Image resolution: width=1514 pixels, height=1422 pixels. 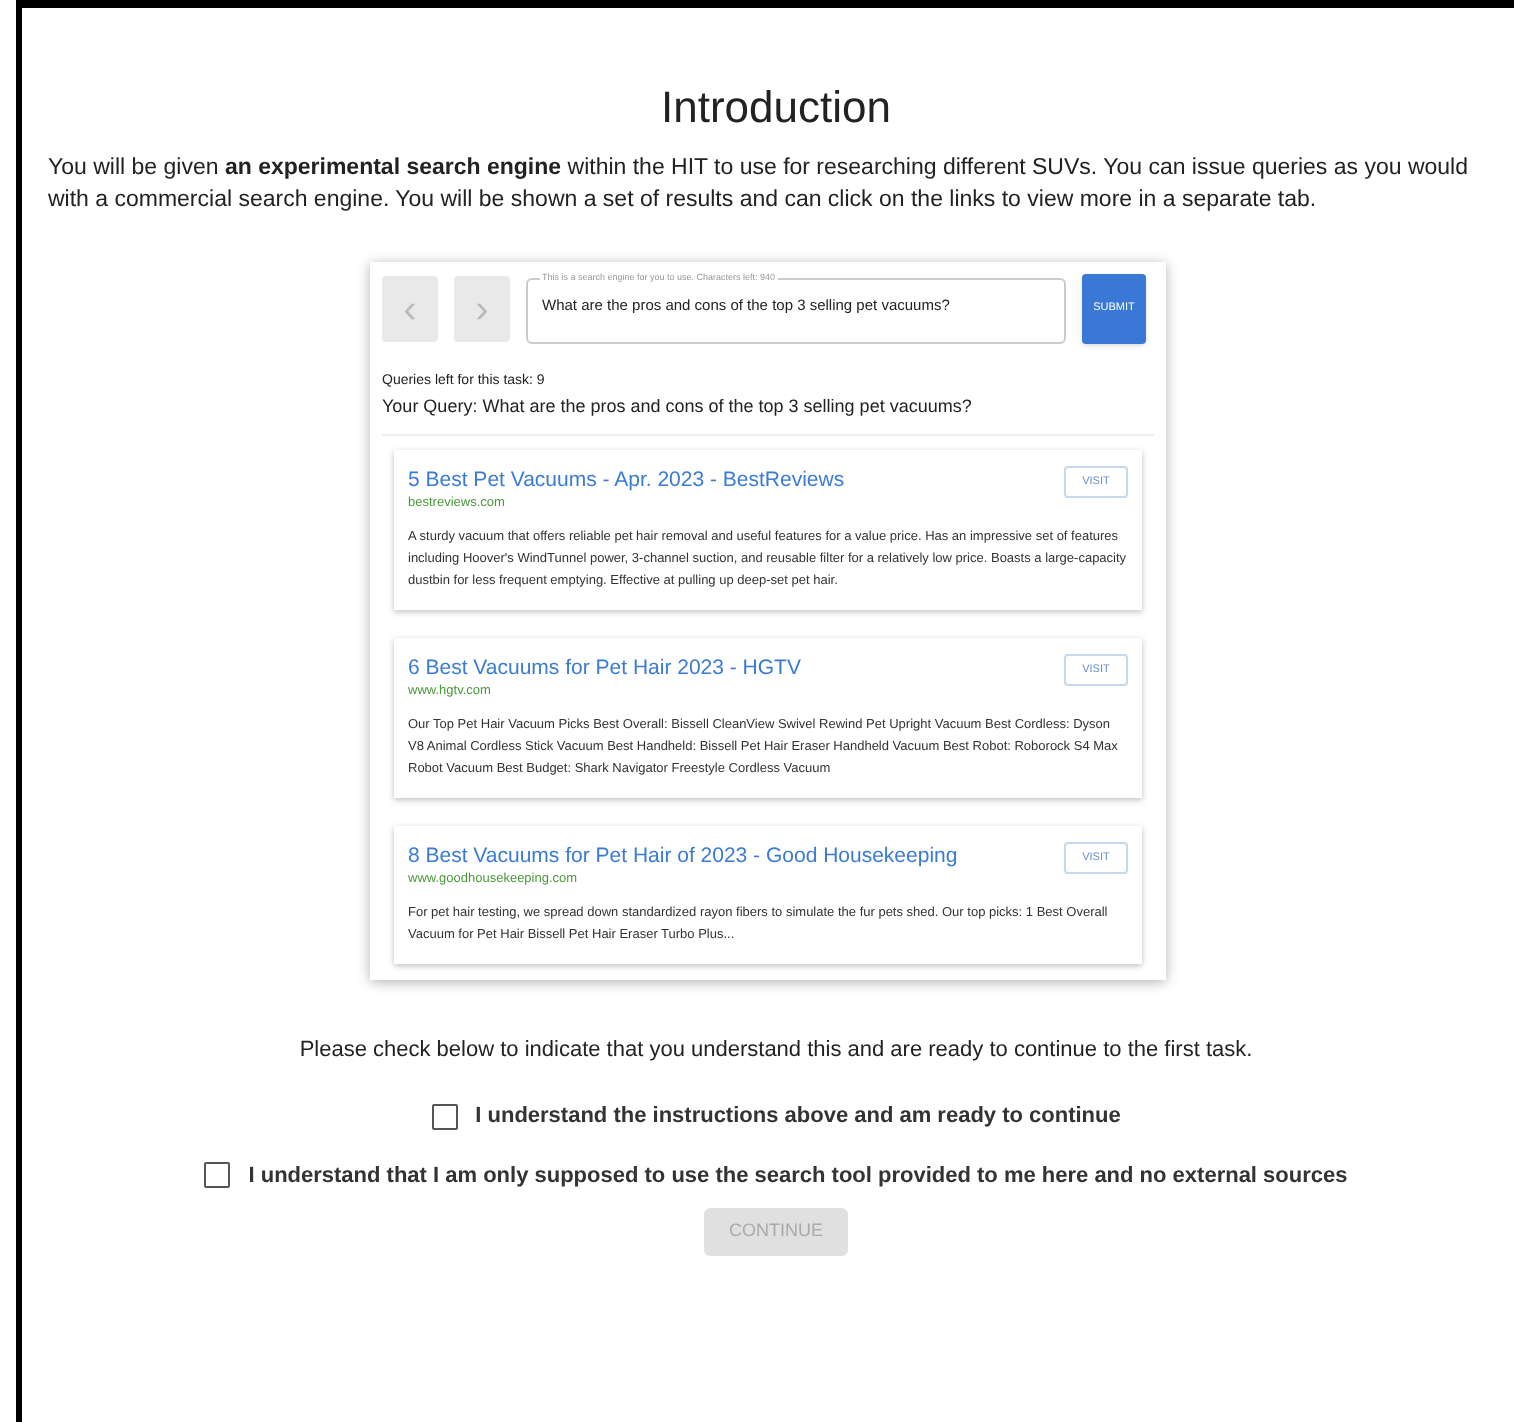 What do you see at coordinates (604, 668) in the screenshot?
I see `result-title-link: 6 Best Vacuums for Pet Hair 2023 - HGTV` at bounding box center [604, 668].